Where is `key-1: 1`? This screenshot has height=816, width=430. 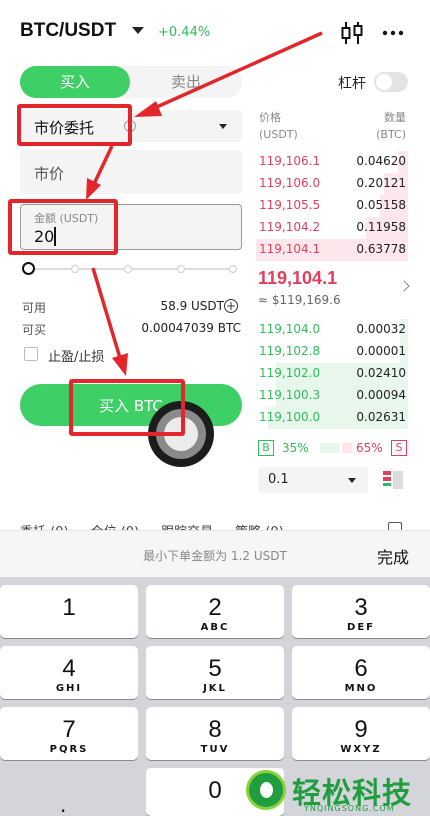 key-1: 1 is located at coordinates (69, 611).